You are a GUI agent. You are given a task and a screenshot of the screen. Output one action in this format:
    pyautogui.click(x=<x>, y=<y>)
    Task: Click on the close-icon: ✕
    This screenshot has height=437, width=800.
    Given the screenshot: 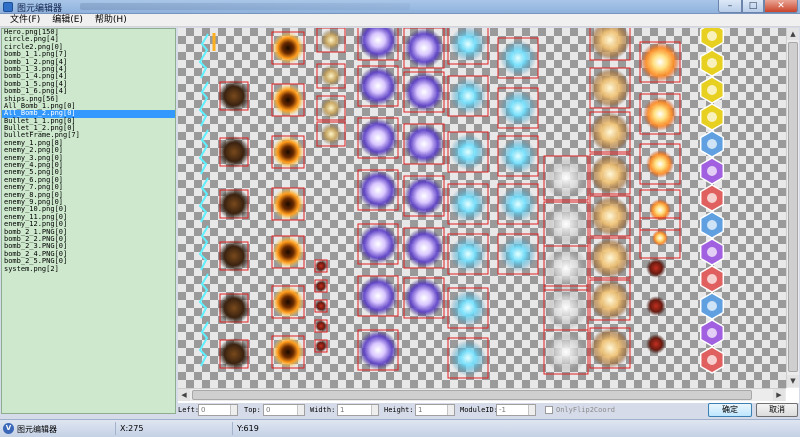 What is the action you would take?
    pyautogui.click(x=781, y=6)
    